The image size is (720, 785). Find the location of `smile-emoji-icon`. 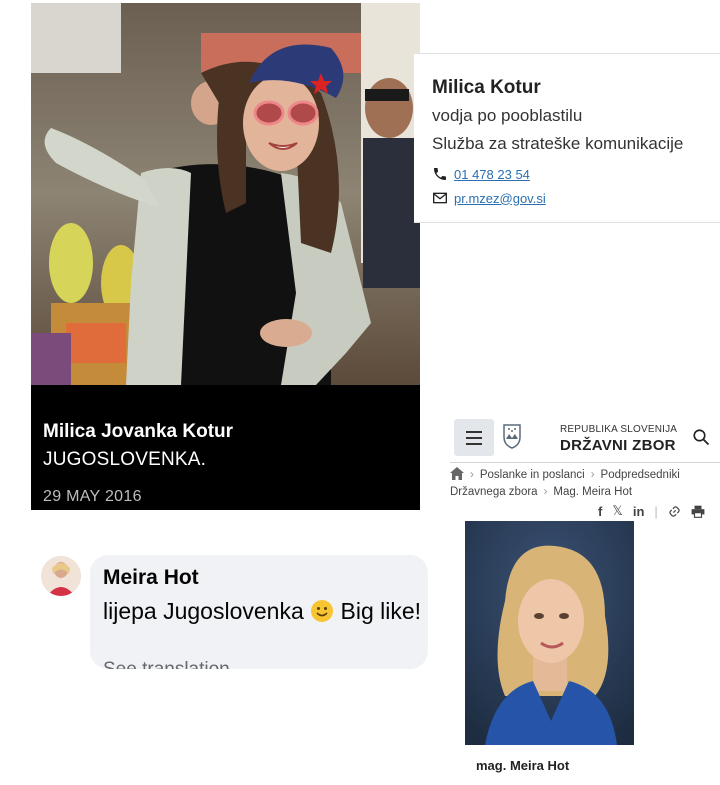

smile-emoji-icon is located at coordinates (322, 611).